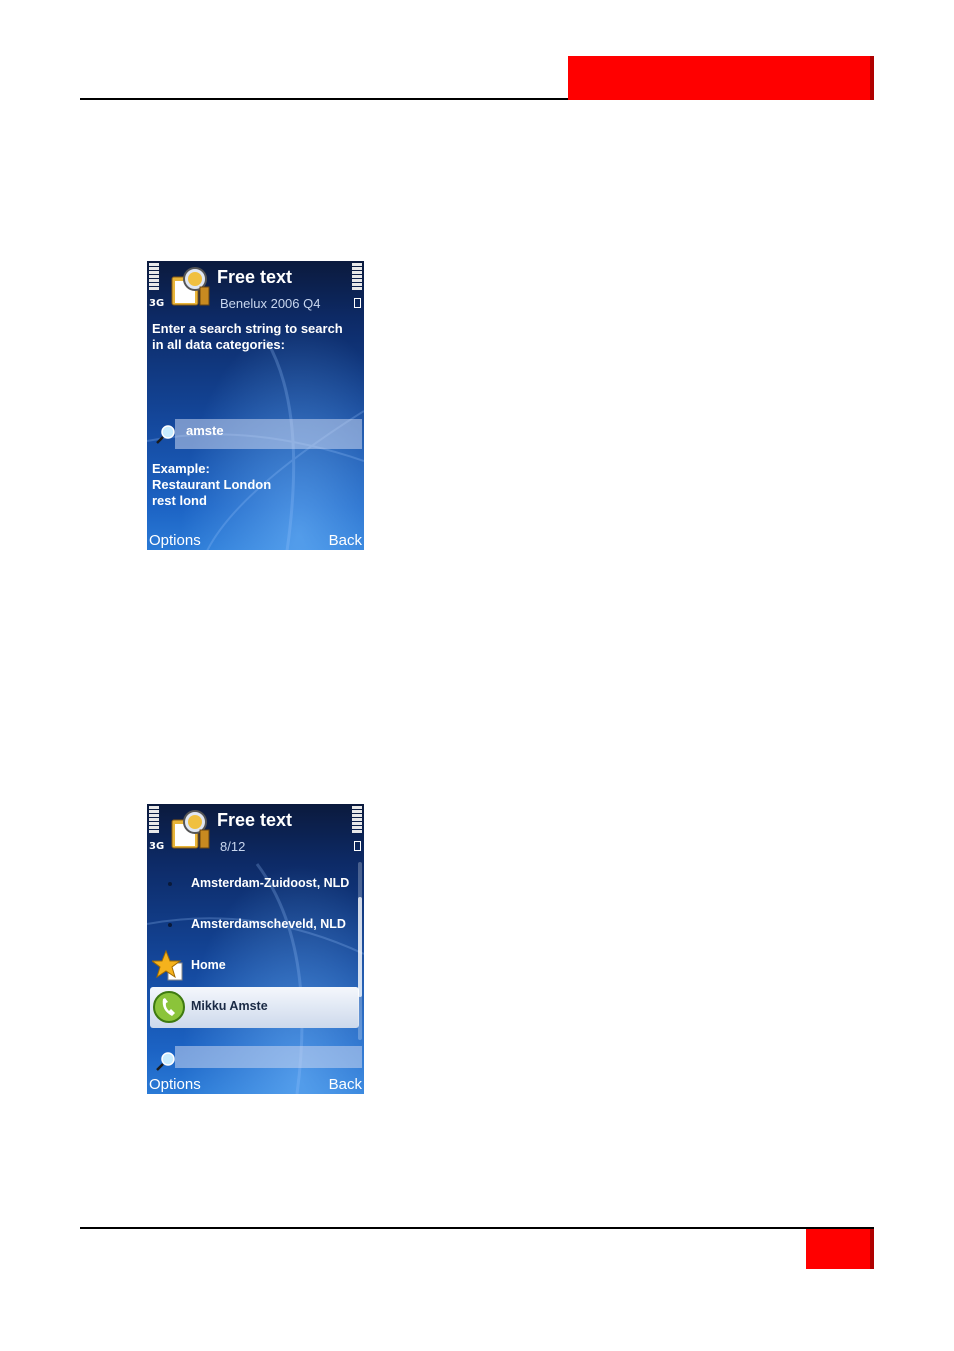  I want to click on search-input, so click(268, 1057).